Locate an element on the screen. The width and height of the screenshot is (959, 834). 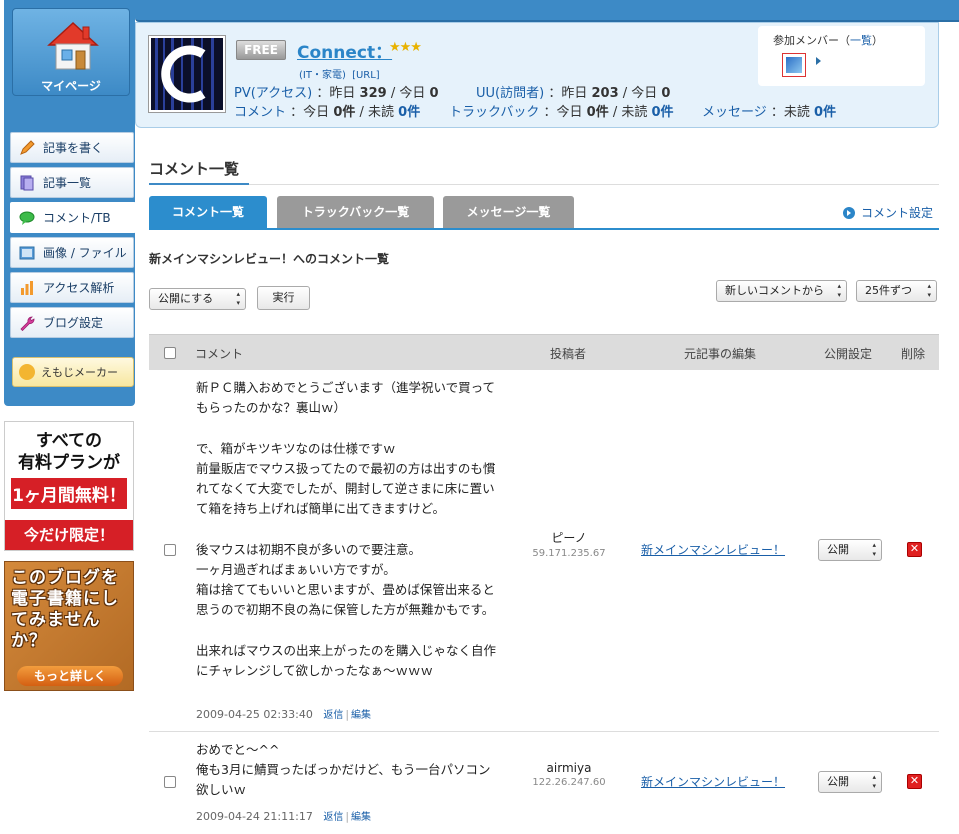
msg-unread-link: 0件 is located at coordinates (825, 112).